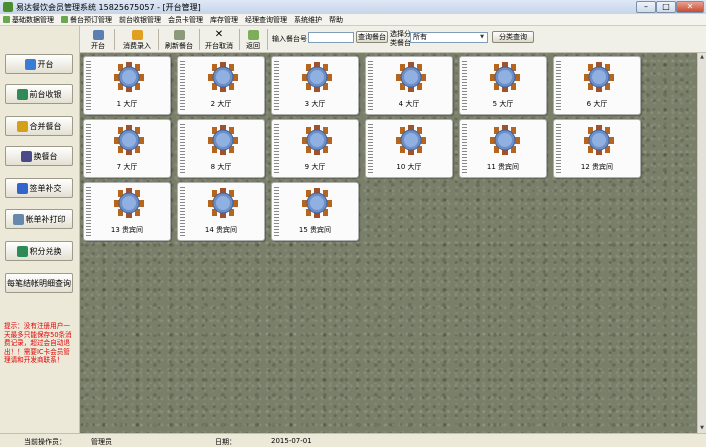 The width and height of the screenshot is (706, 447). I want to click on sidebar-button: 换餐台, so click(39, 156).